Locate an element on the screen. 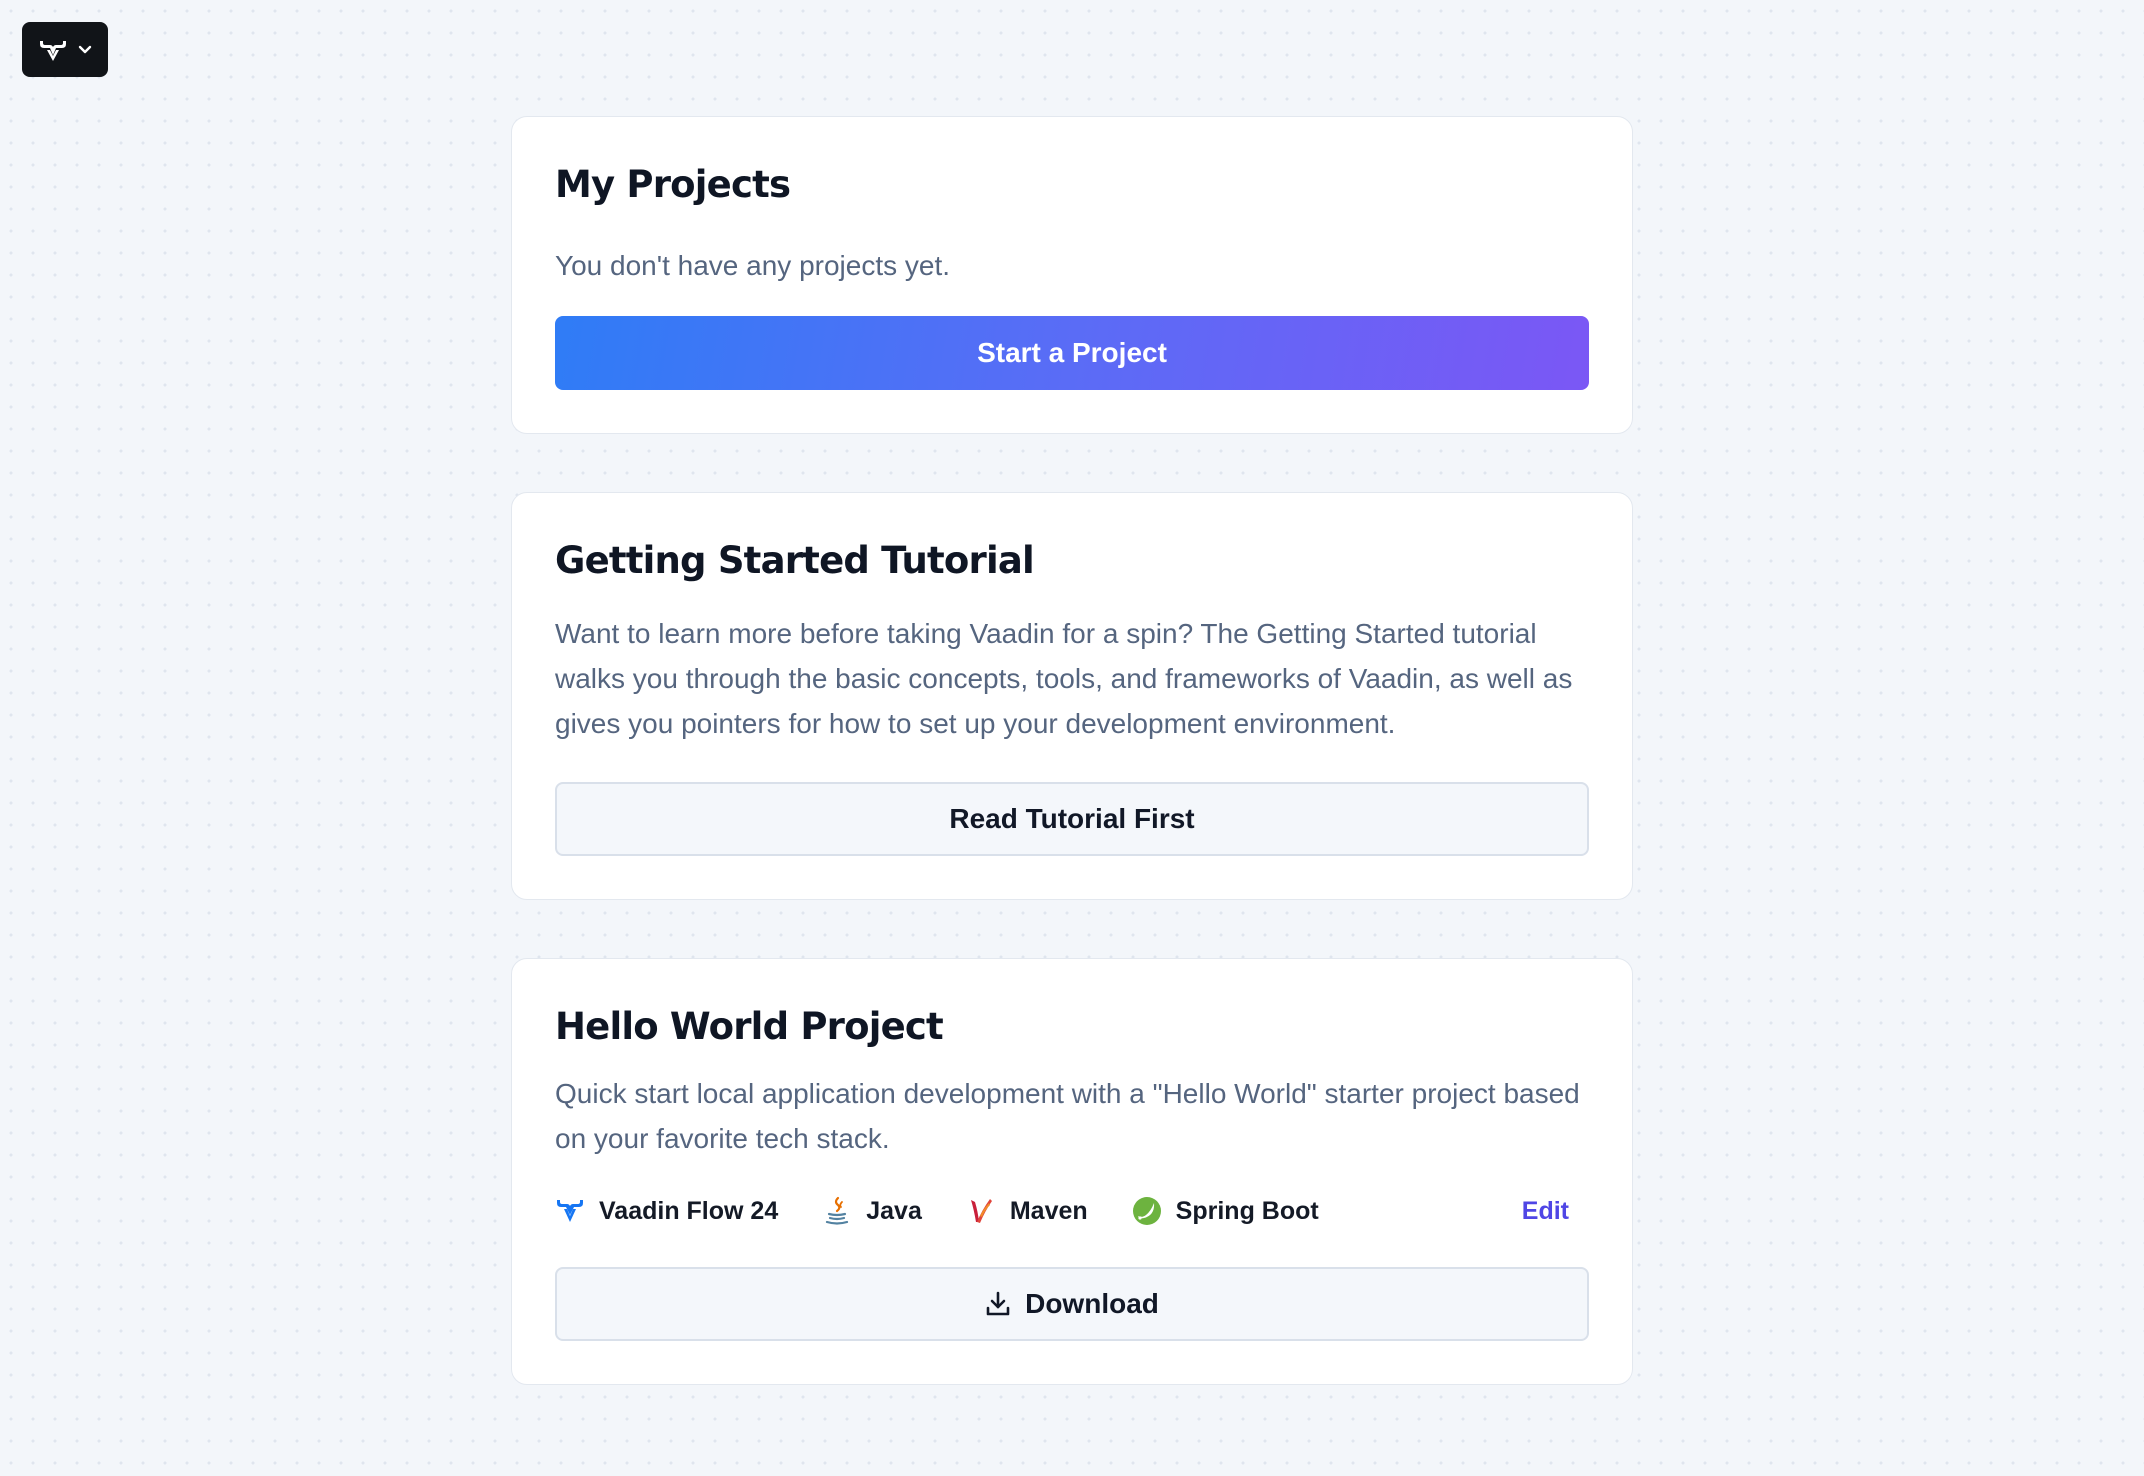  start-project-button: Start a Project is located at coordinates (1072, 353).